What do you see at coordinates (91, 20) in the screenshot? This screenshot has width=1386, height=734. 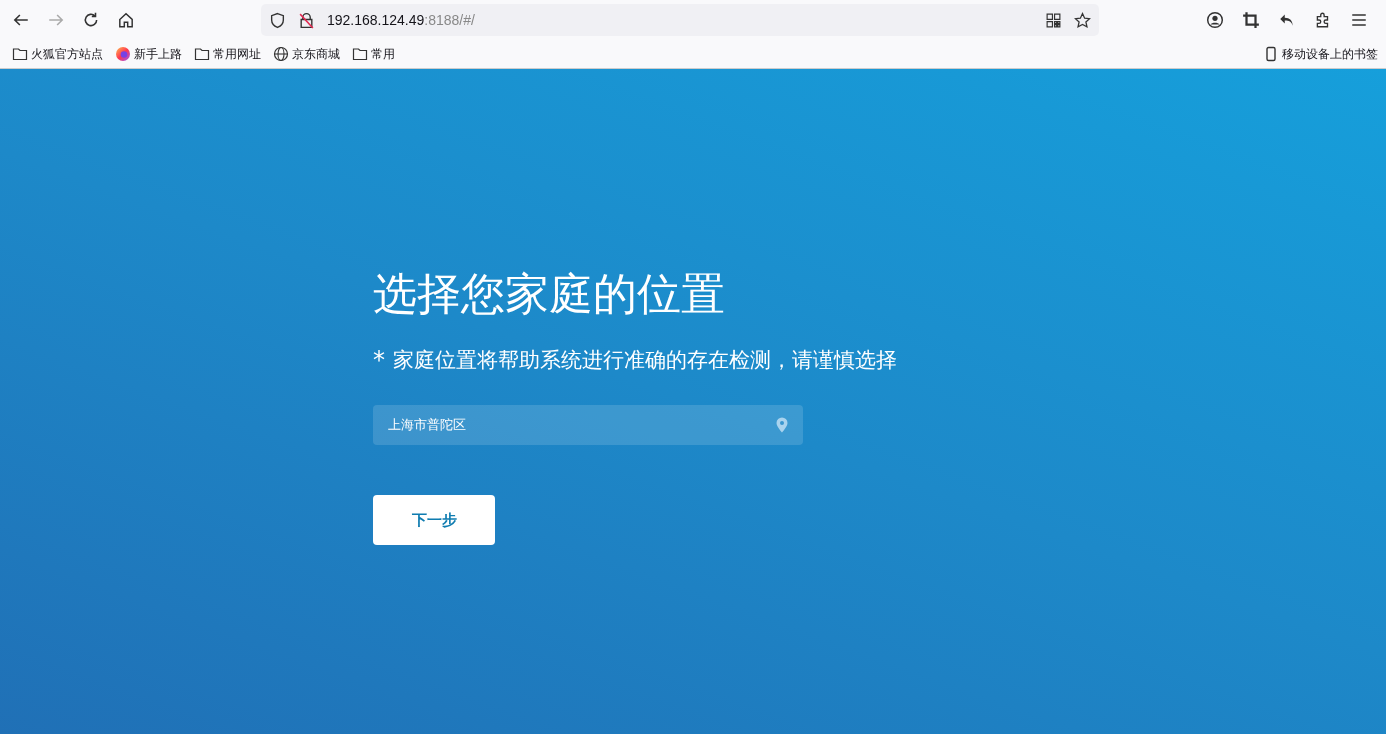 I see `reload-icon` at bounding box center [91, 20].